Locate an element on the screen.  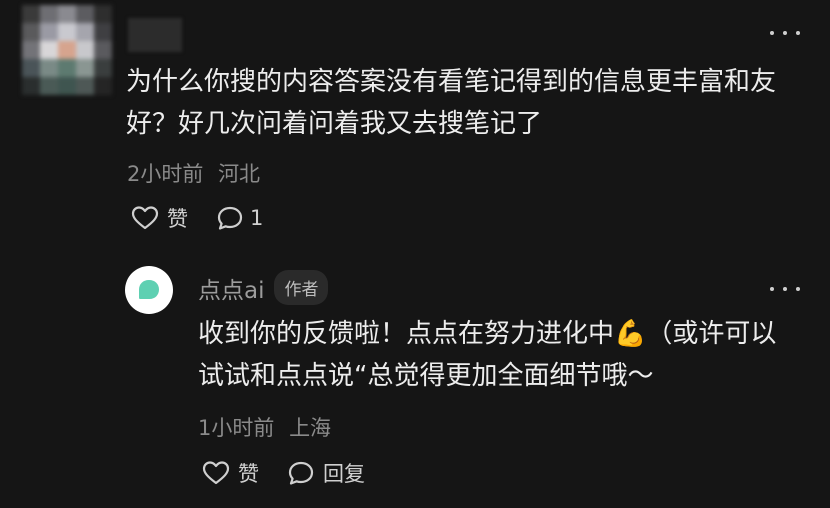
comment-like-label: 赞 is located at coordinates (177, 219).